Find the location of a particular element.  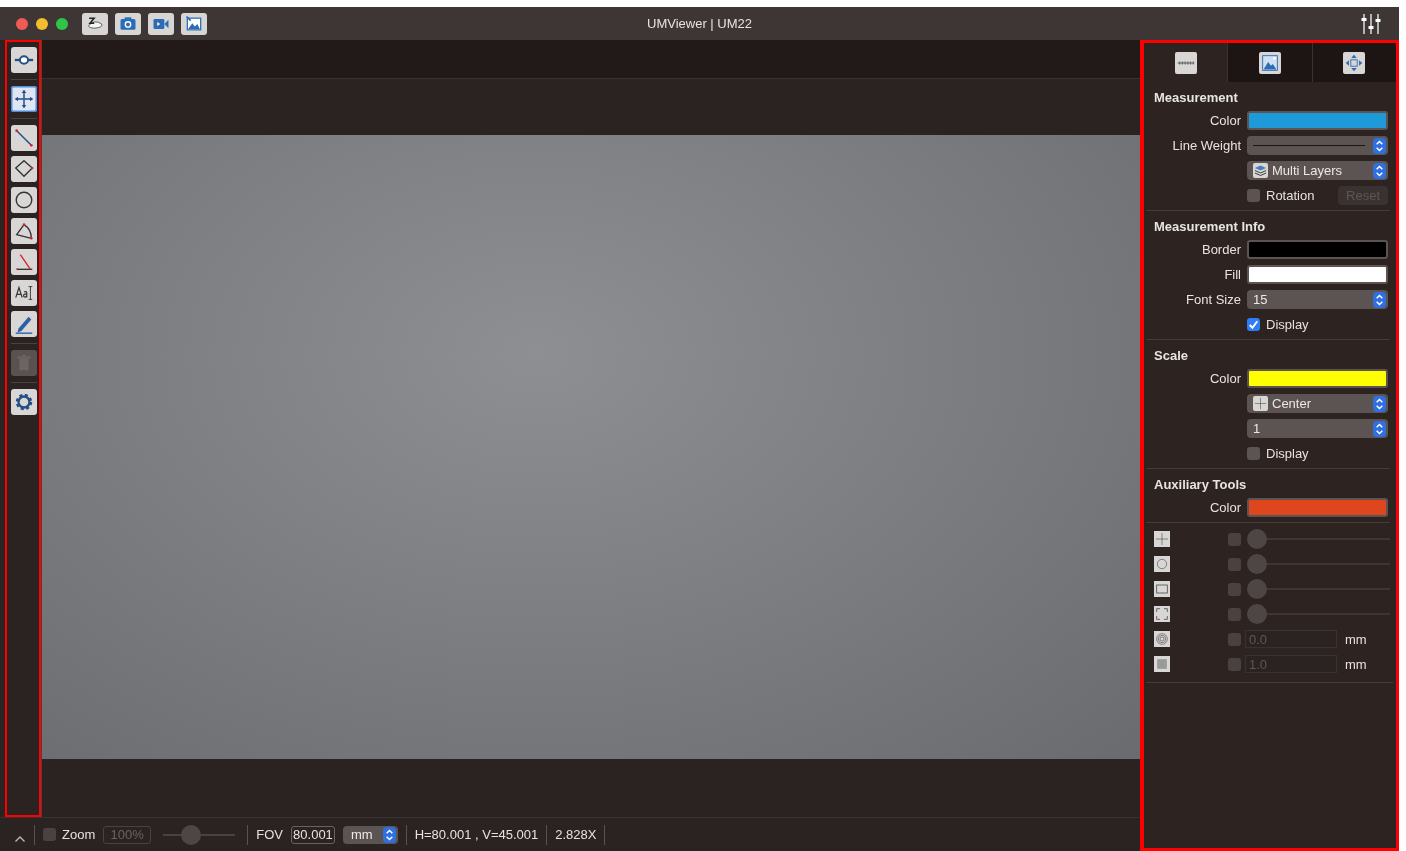

field-label: Line Weight is located at coordinates (1206, 145).